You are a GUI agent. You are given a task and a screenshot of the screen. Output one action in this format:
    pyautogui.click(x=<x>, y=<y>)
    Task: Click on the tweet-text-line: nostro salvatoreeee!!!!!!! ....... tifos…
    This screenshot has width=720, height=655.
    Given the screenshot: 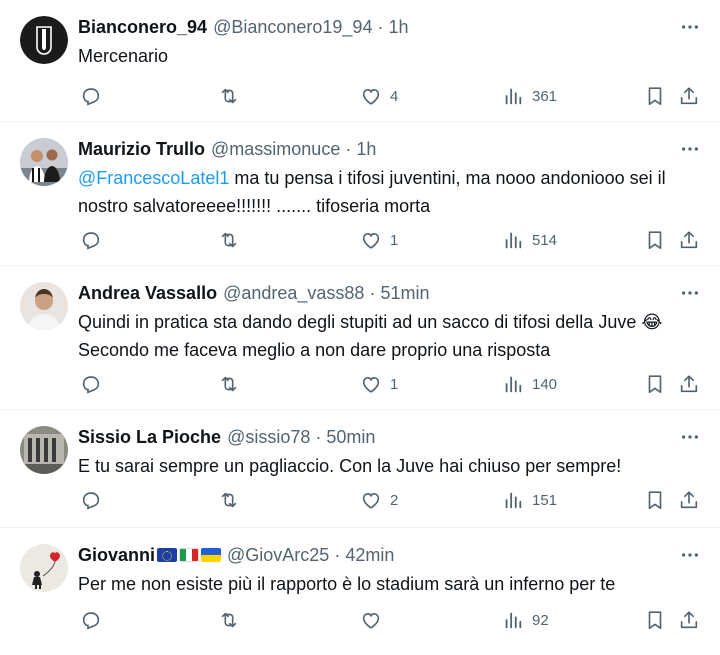 What is the action you would take?
    pyautogui.click(x=254, y=206)
    